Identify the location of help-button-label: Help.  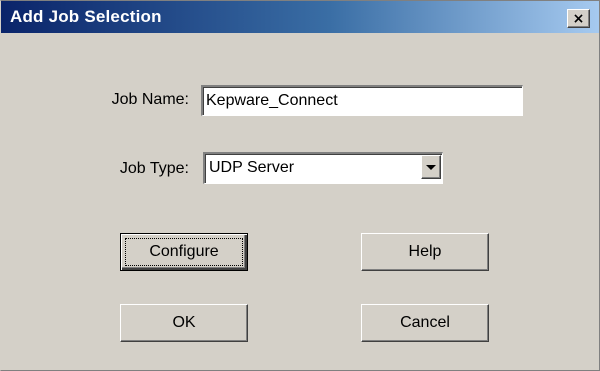
(425, 251).